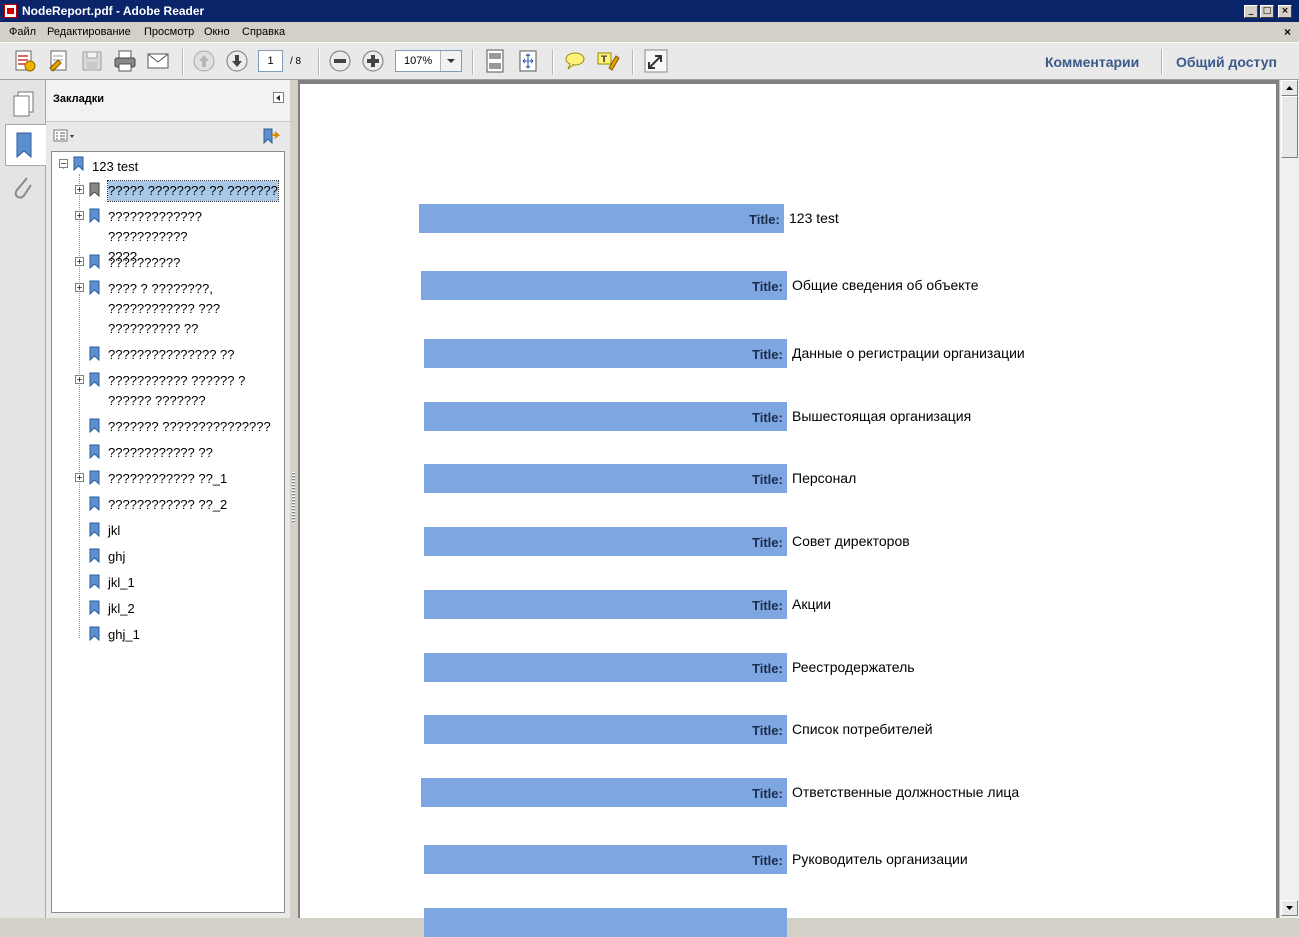 Image resolution: width=1299 pixels, height=937 pixels. Describe the element at coordinates (1251, 11) in the screenshot. I see `minimize-button: _` at that location.